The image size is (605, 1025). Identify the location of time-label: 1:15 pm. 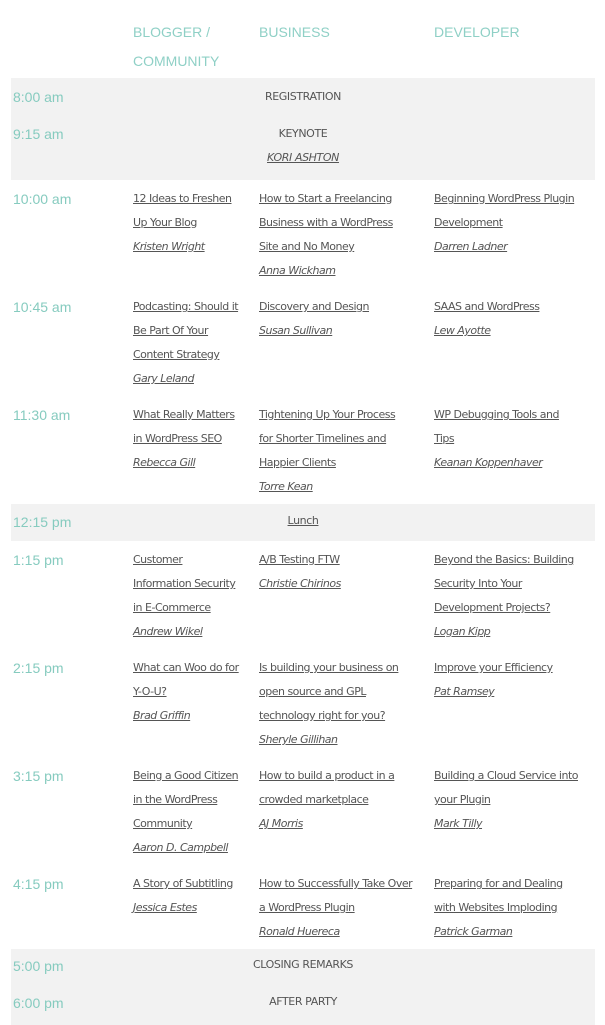
(38, 560).